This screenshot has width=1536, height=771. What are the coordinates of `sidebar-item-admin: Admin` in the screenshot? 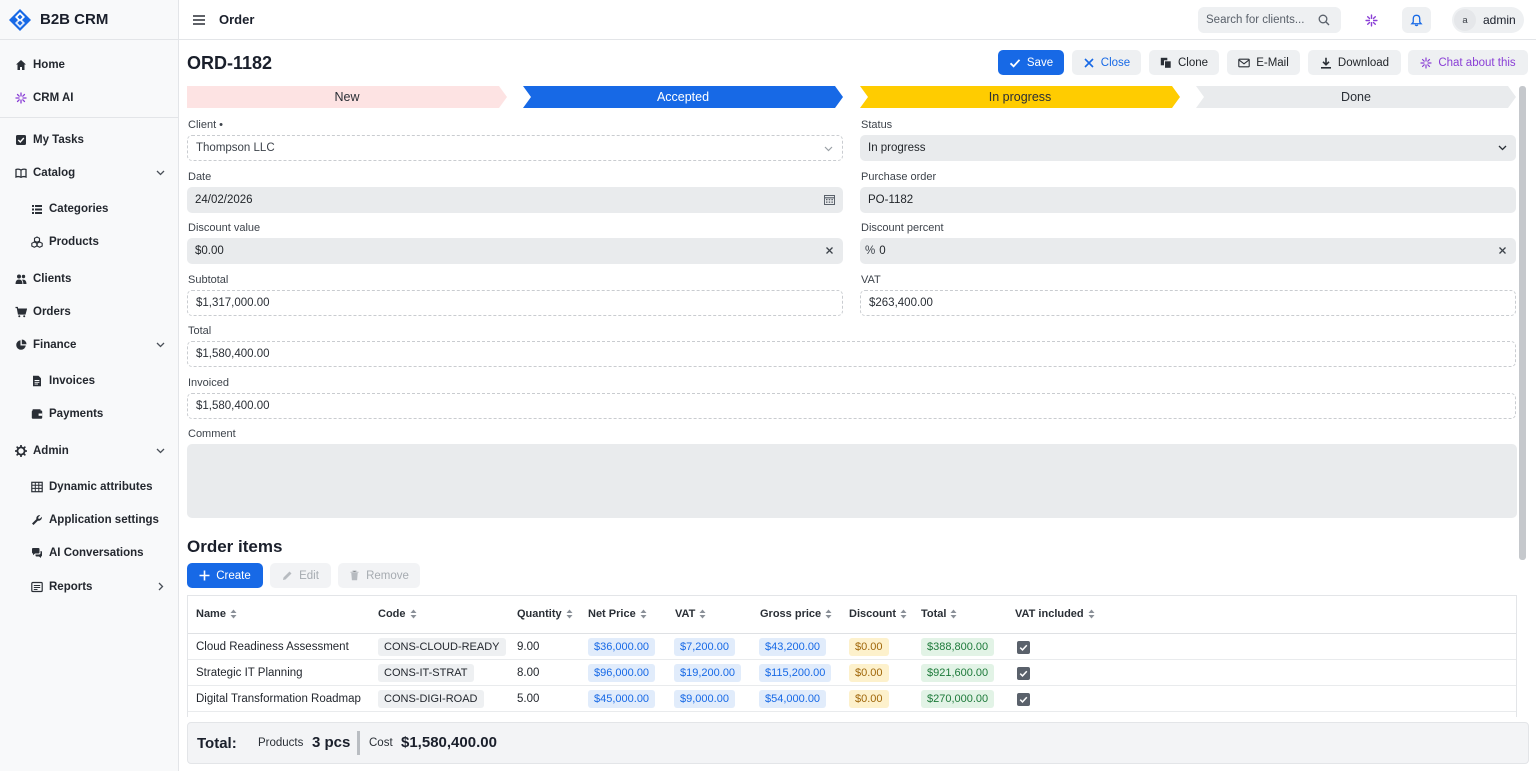 It's located at (89, 451).